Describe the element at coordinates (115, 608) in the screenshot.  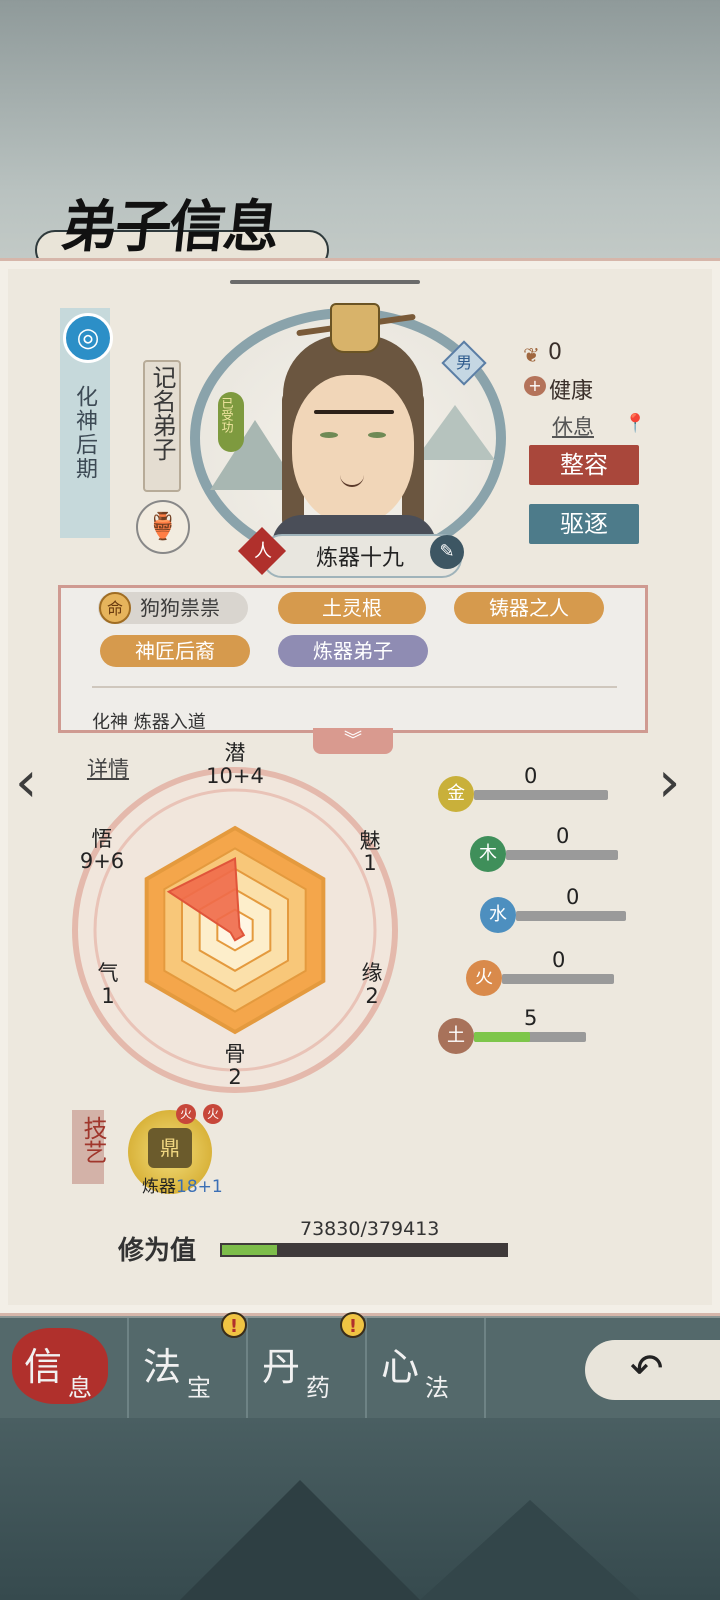
I see `fate-icon: 命` at that location.